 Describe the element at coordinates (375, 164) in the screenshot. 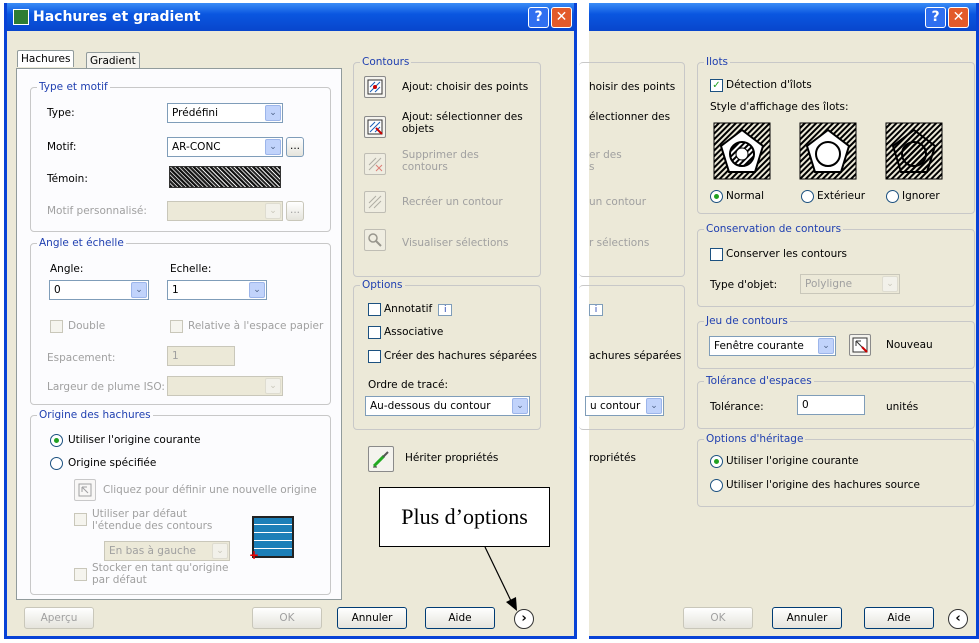

I see `remove-boundaries-button` at that location.